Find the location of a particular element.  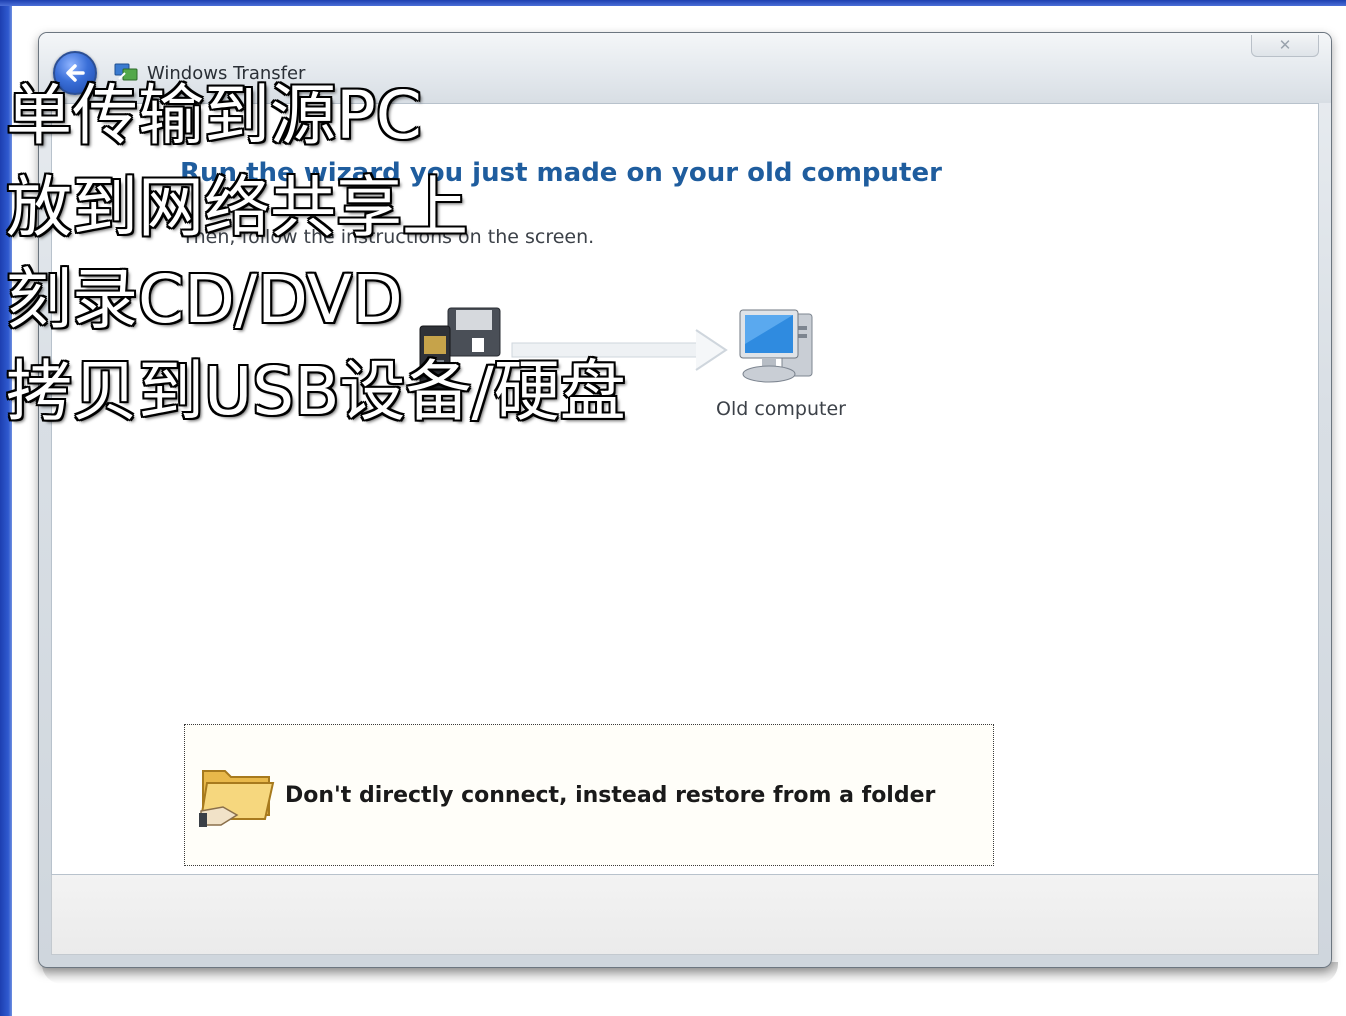

old-computer-icon is located at coordinates (776, 346).